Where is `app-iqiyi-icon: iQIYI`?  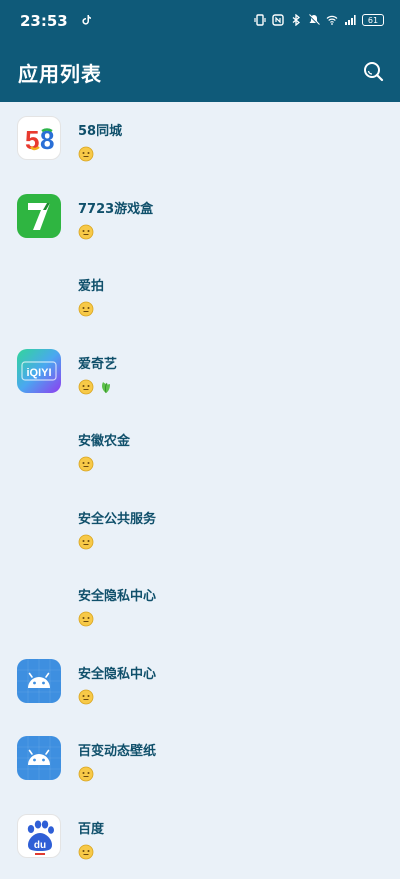
app-iqiyi-icon: iQIYI is located at coordinates (39, 370).